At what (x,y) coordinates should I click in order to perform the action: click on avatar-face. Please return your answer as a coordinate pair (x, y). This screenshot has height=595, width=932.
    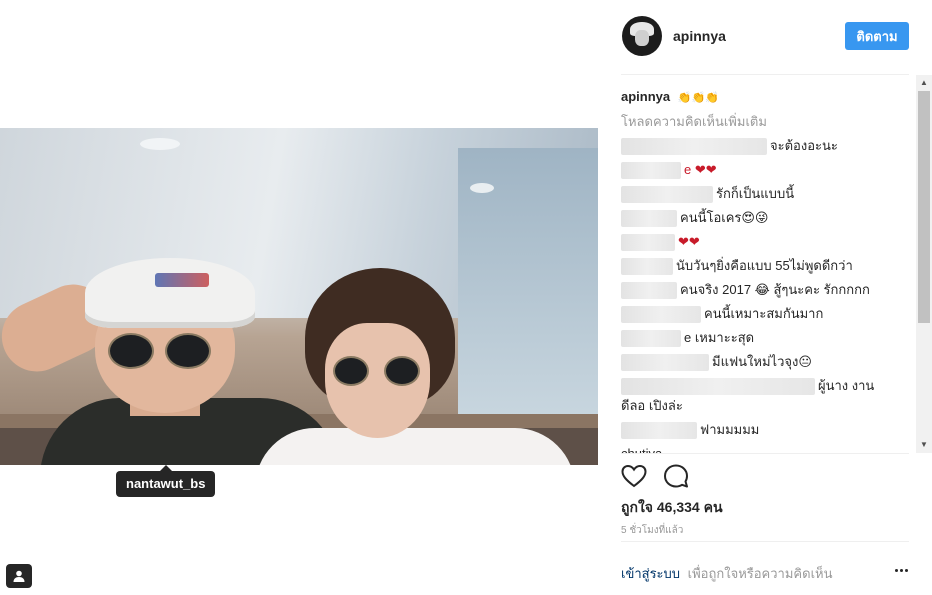
    Looking at the image, I should click on (642, 38).